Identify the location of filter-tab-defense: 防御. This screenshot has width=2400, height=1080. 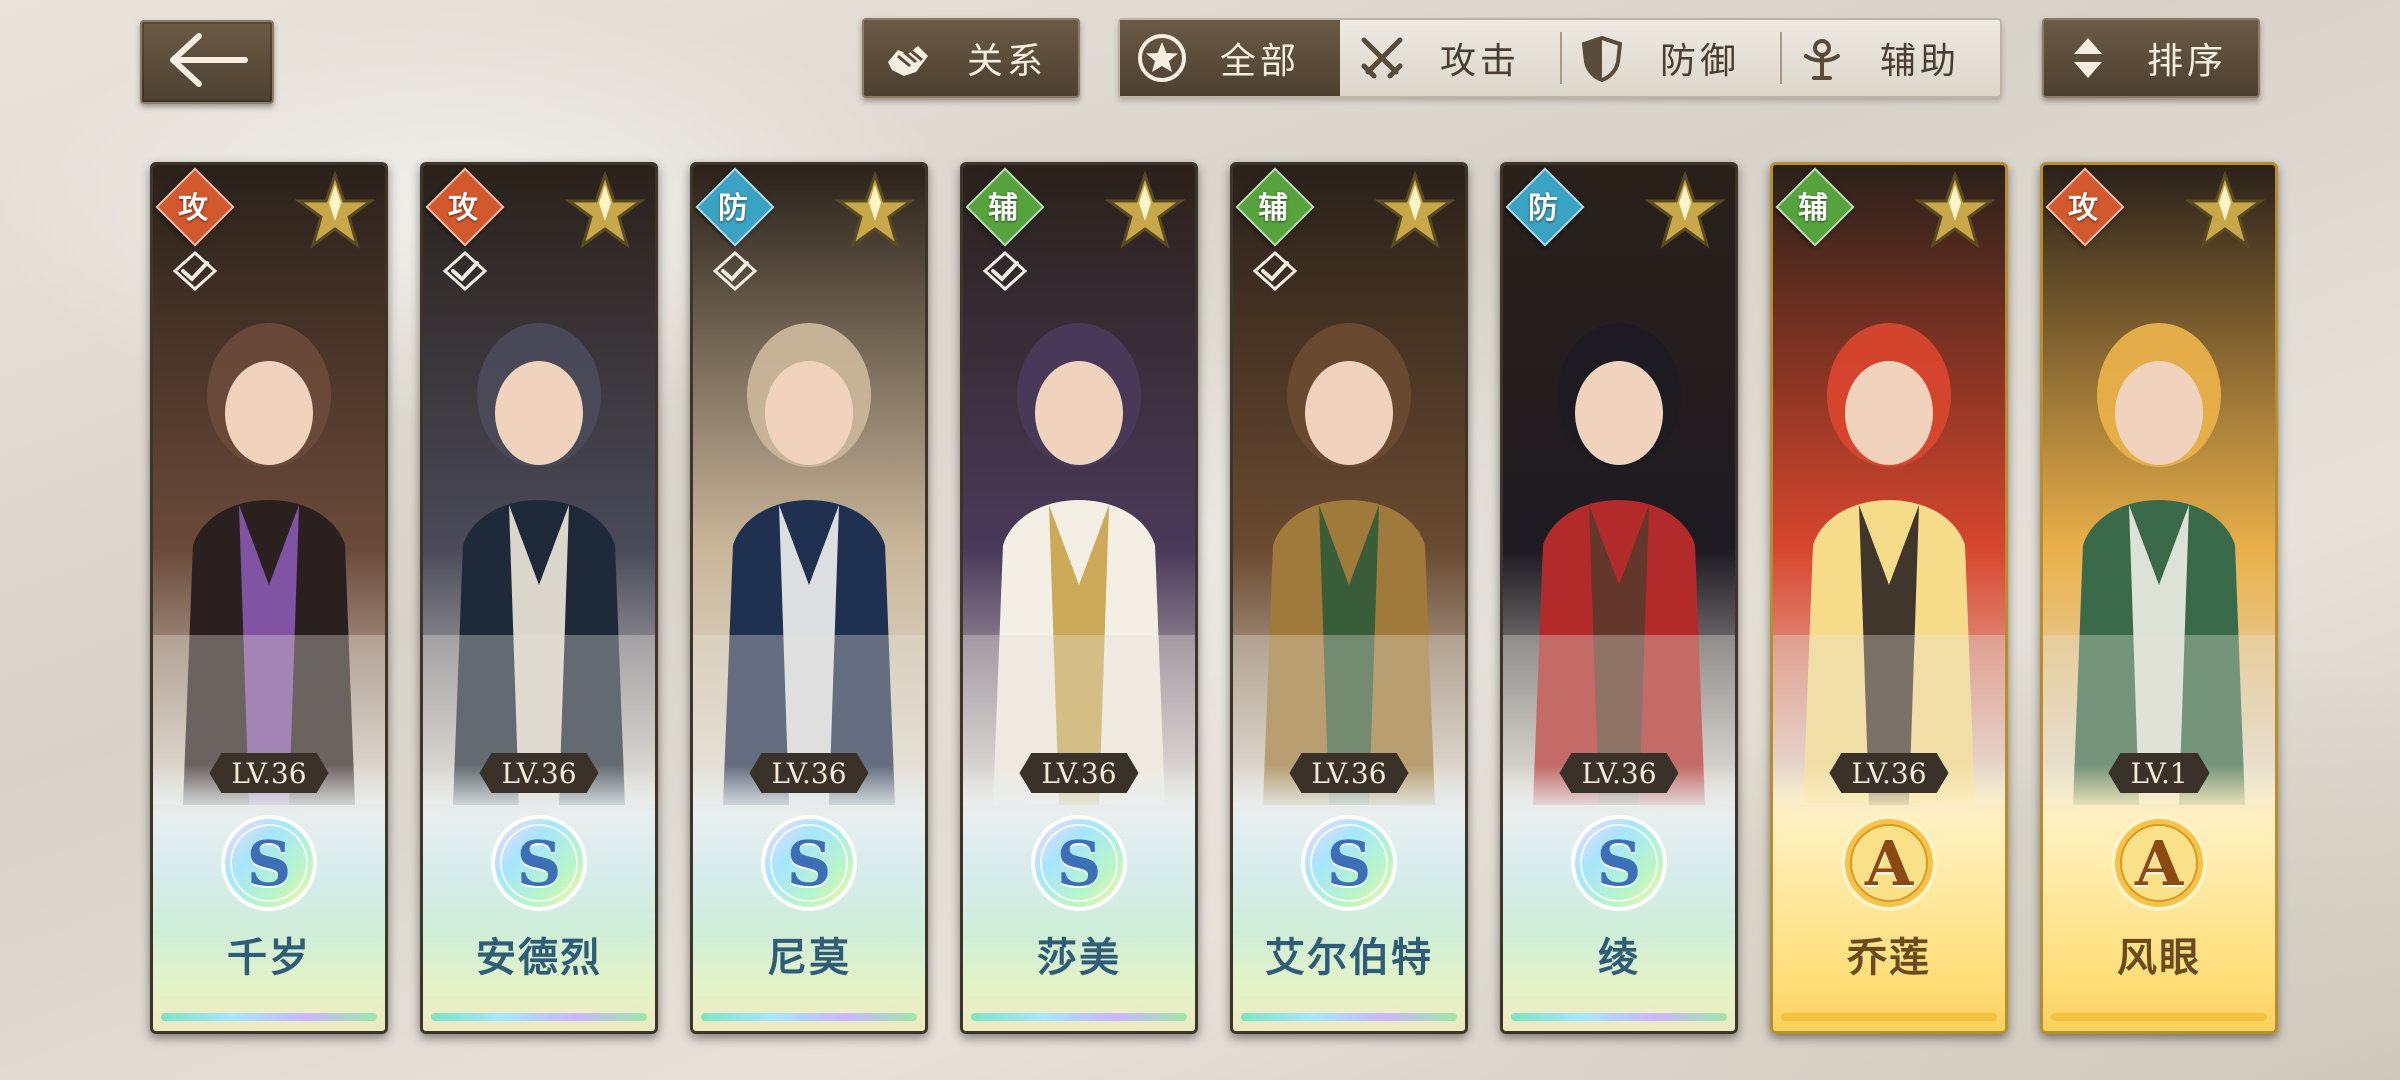
(1670, 58).